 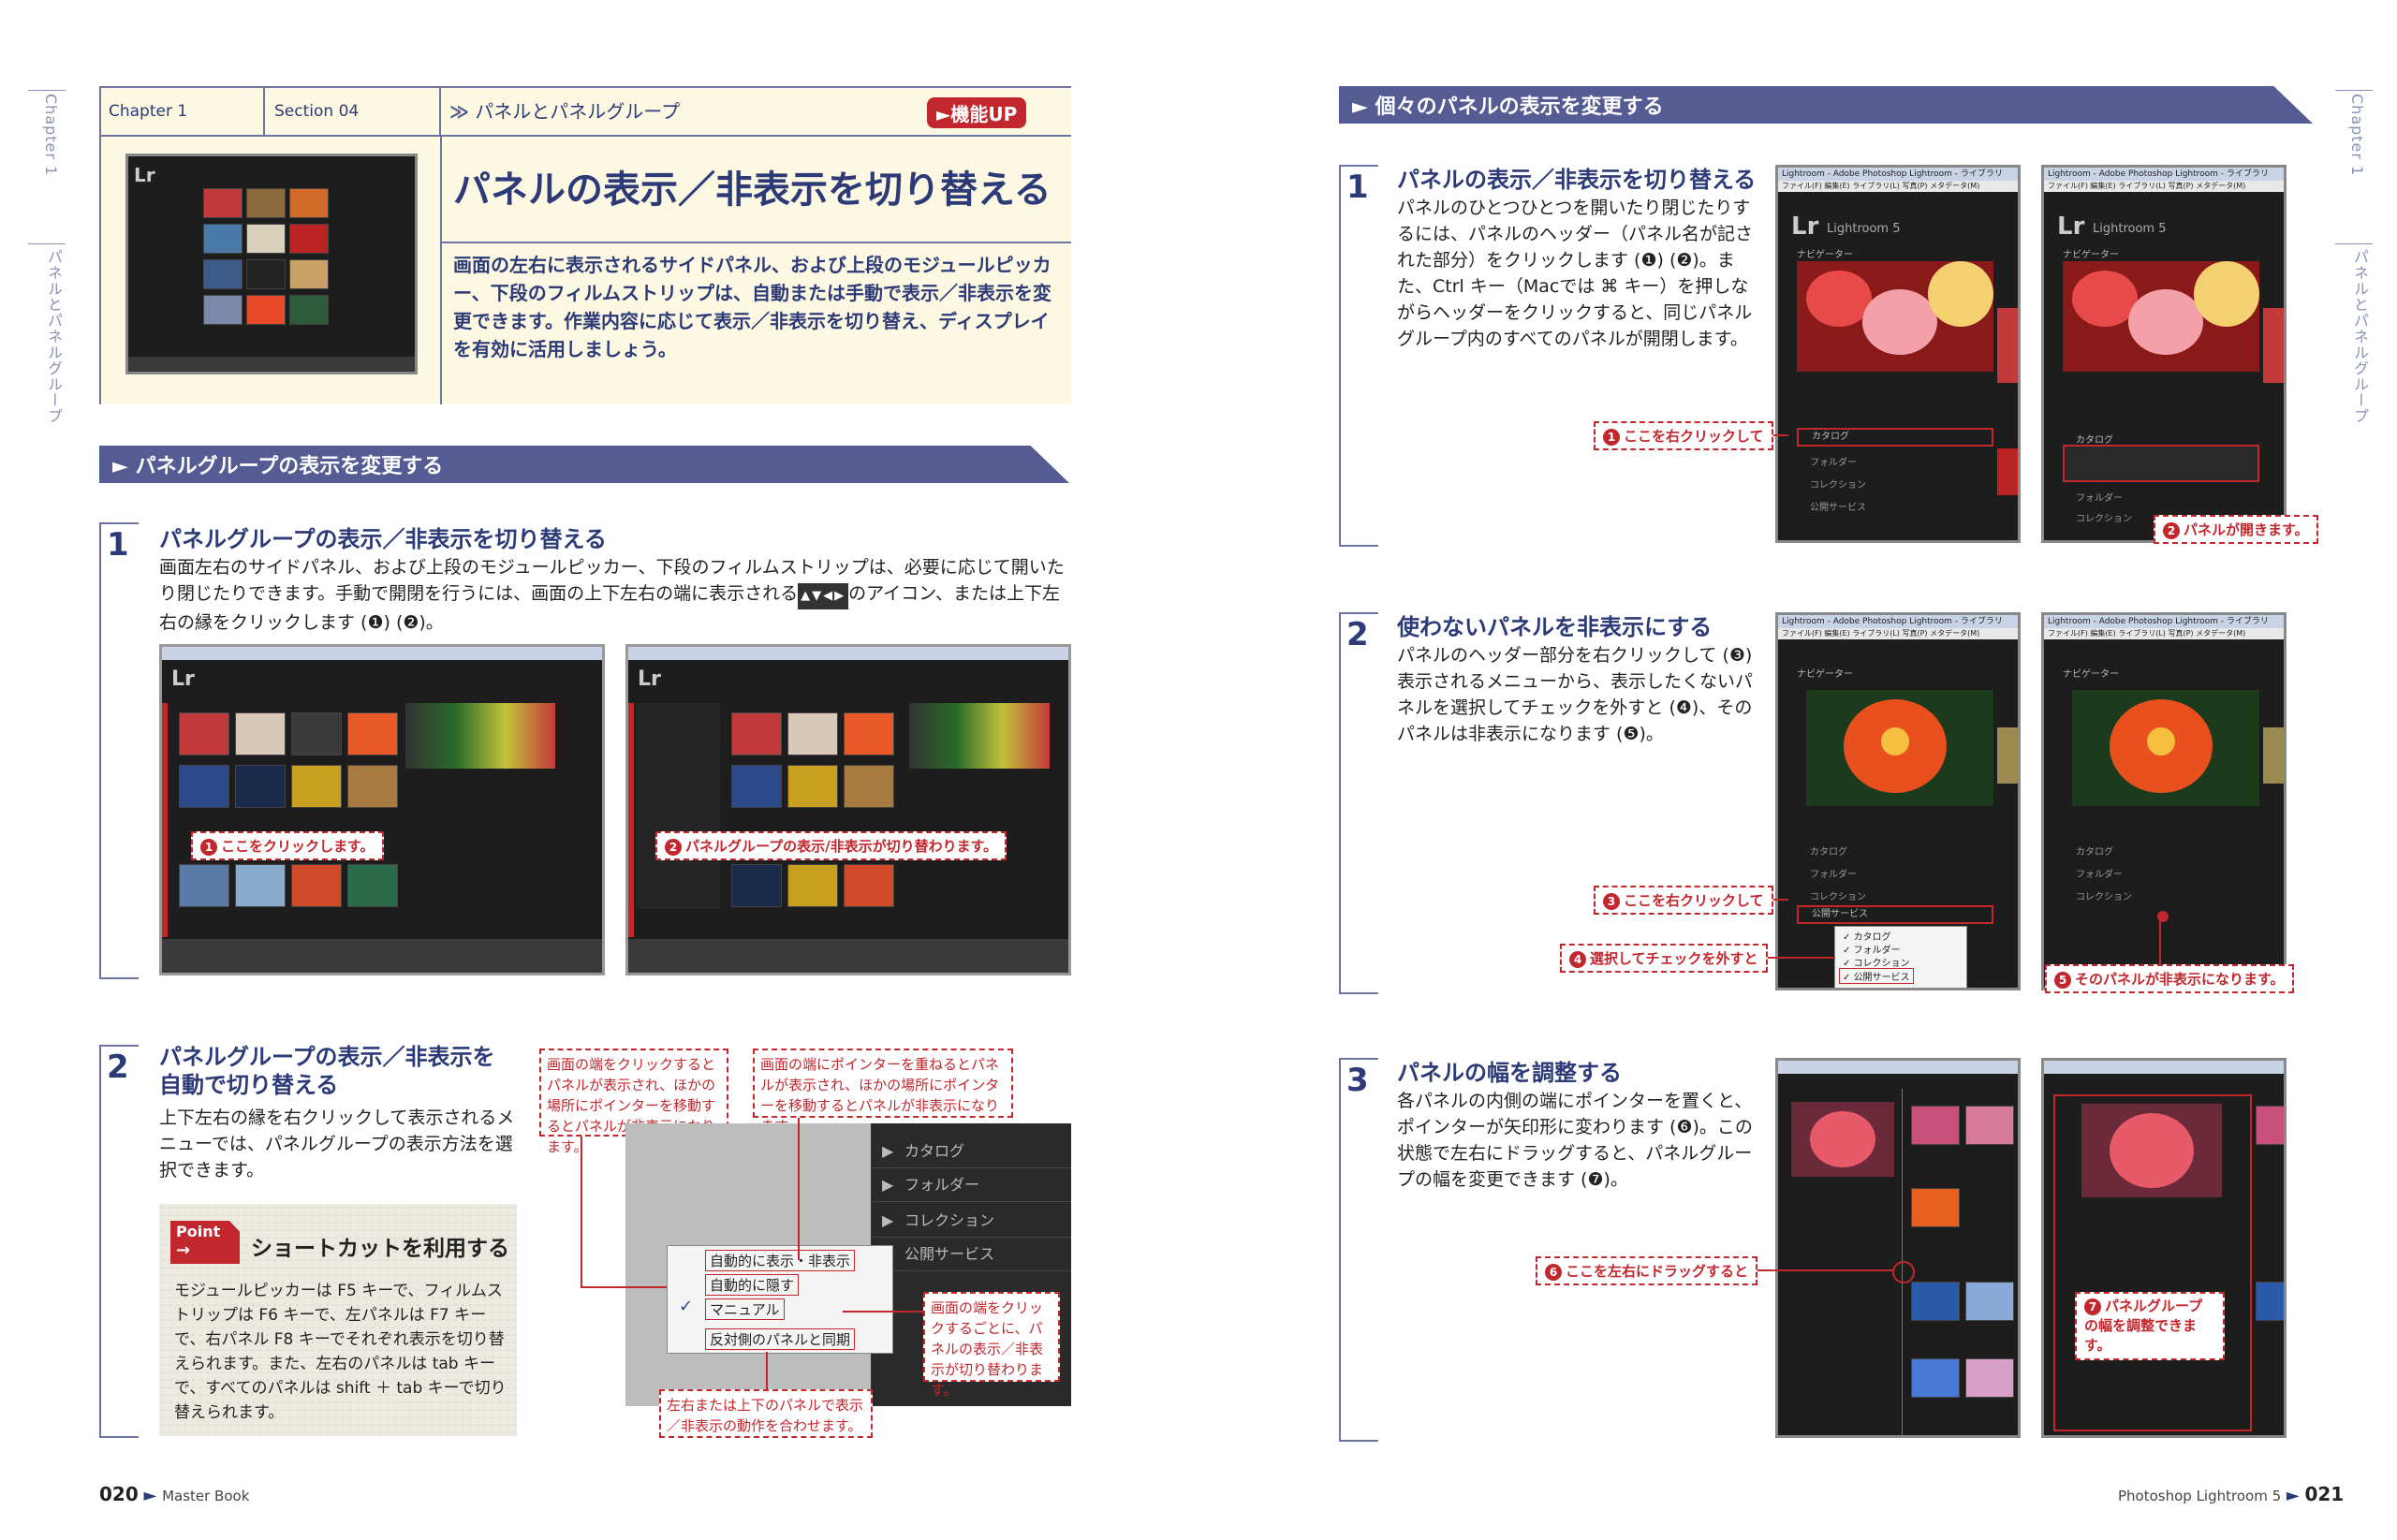 I want to click on number-6-icon: 6, so click(x=1553, y=1272).